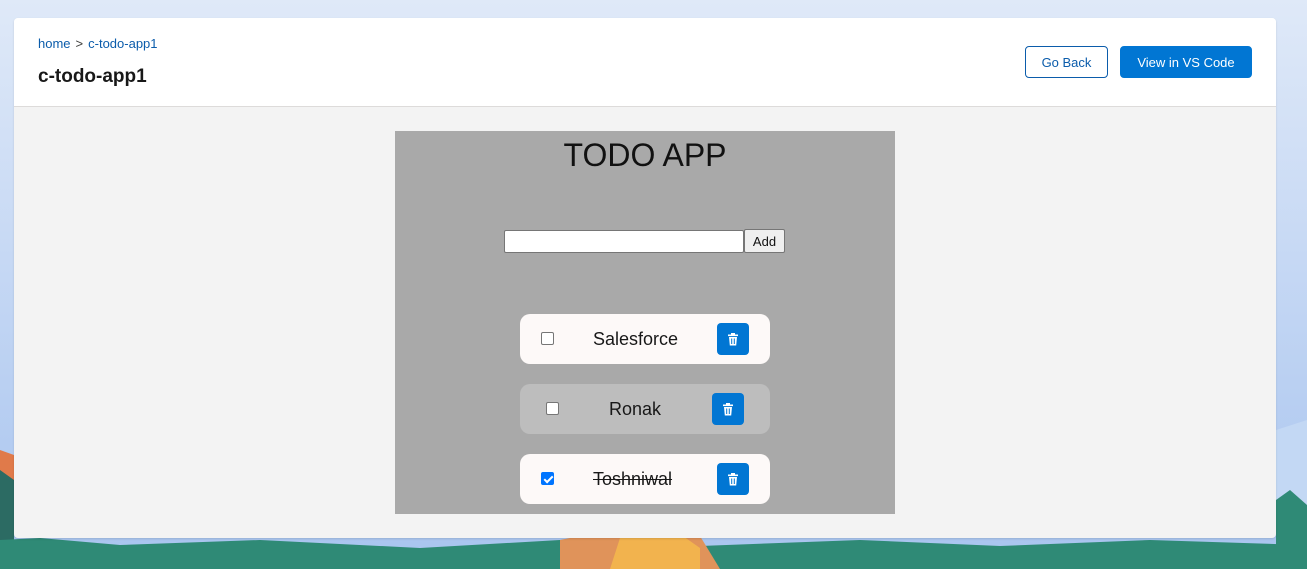 This screenshot has height=569, width=1307. I want to click on todo-item-label: Salesforce, so click(636, 339).